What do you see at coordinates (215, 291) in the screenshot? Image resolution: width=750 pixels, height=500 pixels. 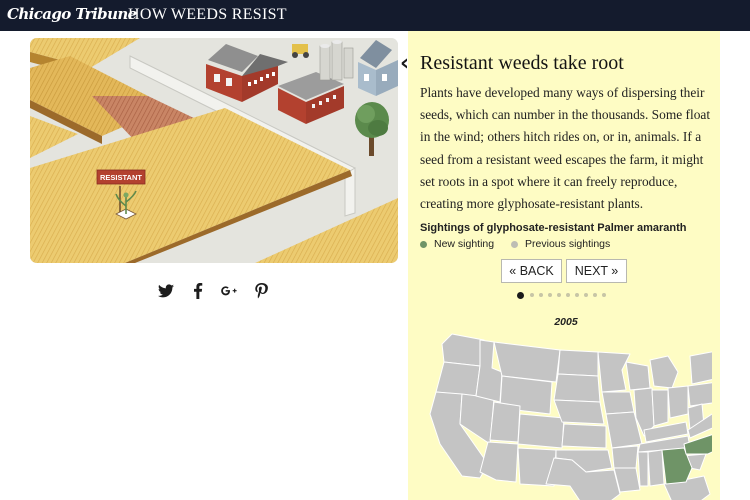 I see `share-bar` at bounding box center [215, 291].